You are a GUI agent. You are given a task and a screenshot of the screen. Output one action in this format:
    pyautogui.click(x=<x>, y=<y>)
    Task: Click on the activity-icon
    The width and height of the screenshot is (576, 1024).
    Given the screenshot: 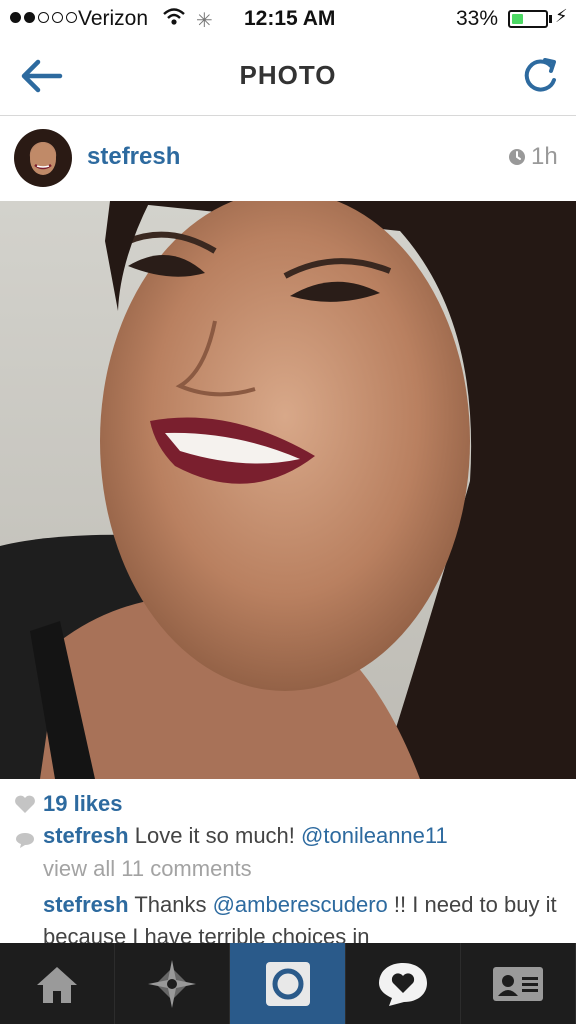 What is the action you would take?
    pyautogui.click(x=402, y=984)
    